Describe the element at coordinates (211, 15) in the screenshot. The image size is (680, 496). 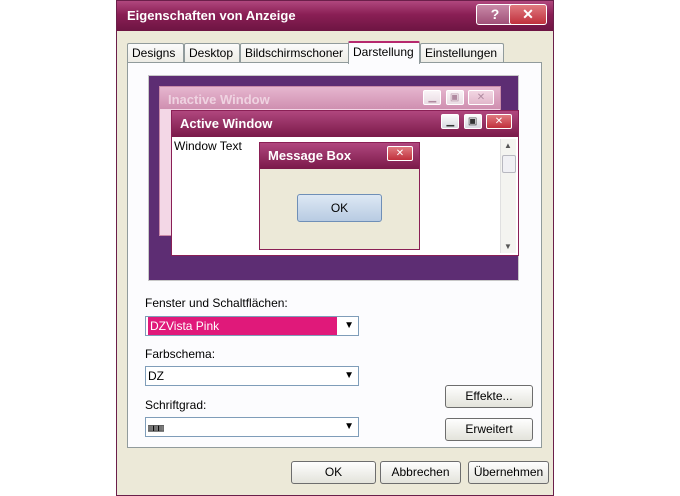
I see `dialog-title: Eigenschaften von Anzeige` at that location.